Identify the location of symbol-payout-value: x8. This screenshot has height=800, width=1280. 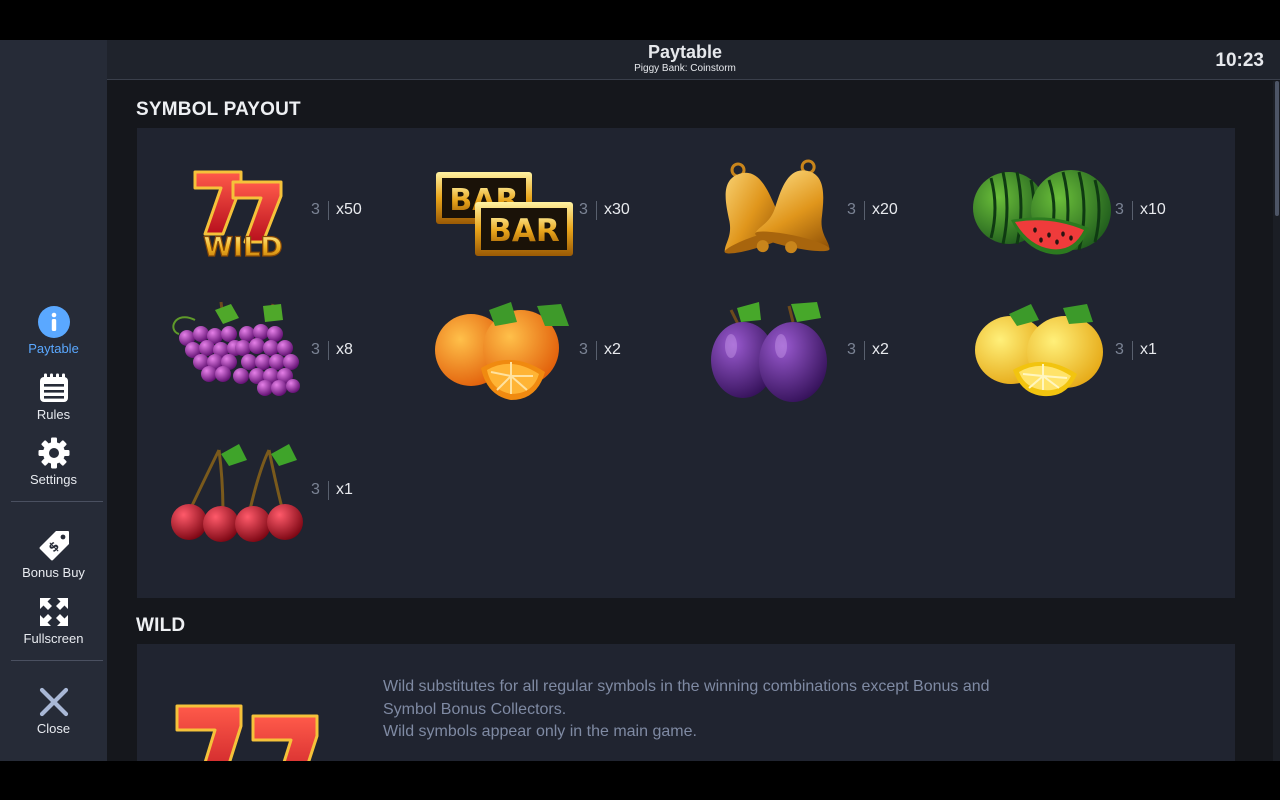
(344, 349).